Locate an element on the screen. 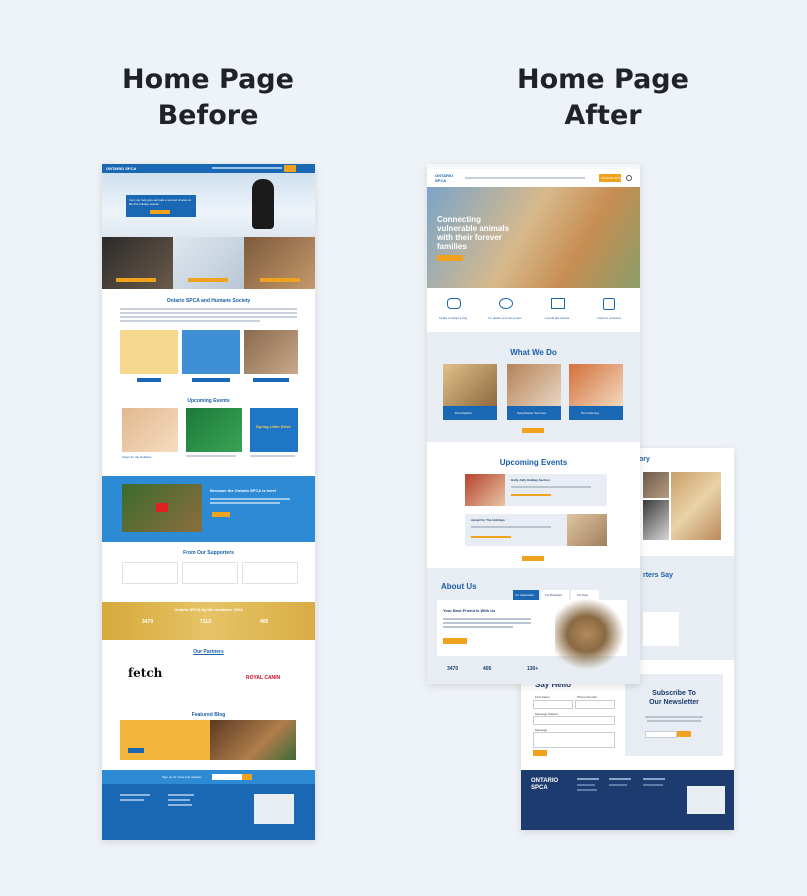  after-story-title: ory is located at coordinates (644, 459).